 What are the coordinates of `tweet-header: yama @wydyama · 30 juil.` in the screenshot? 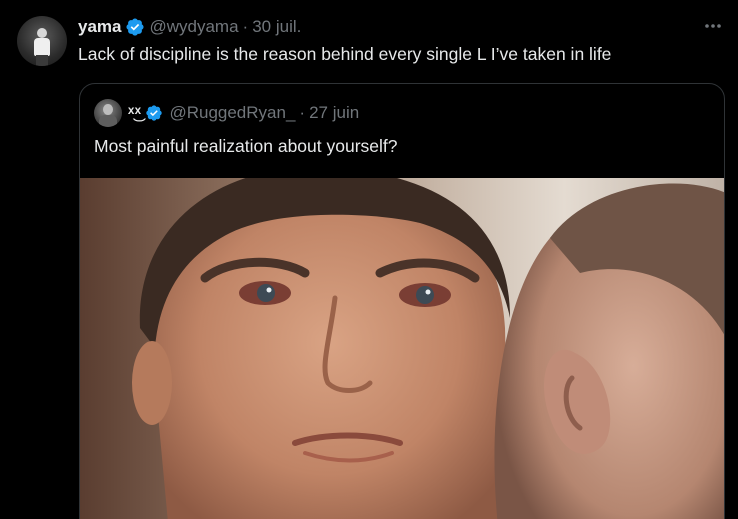 It's located at (189, 27).